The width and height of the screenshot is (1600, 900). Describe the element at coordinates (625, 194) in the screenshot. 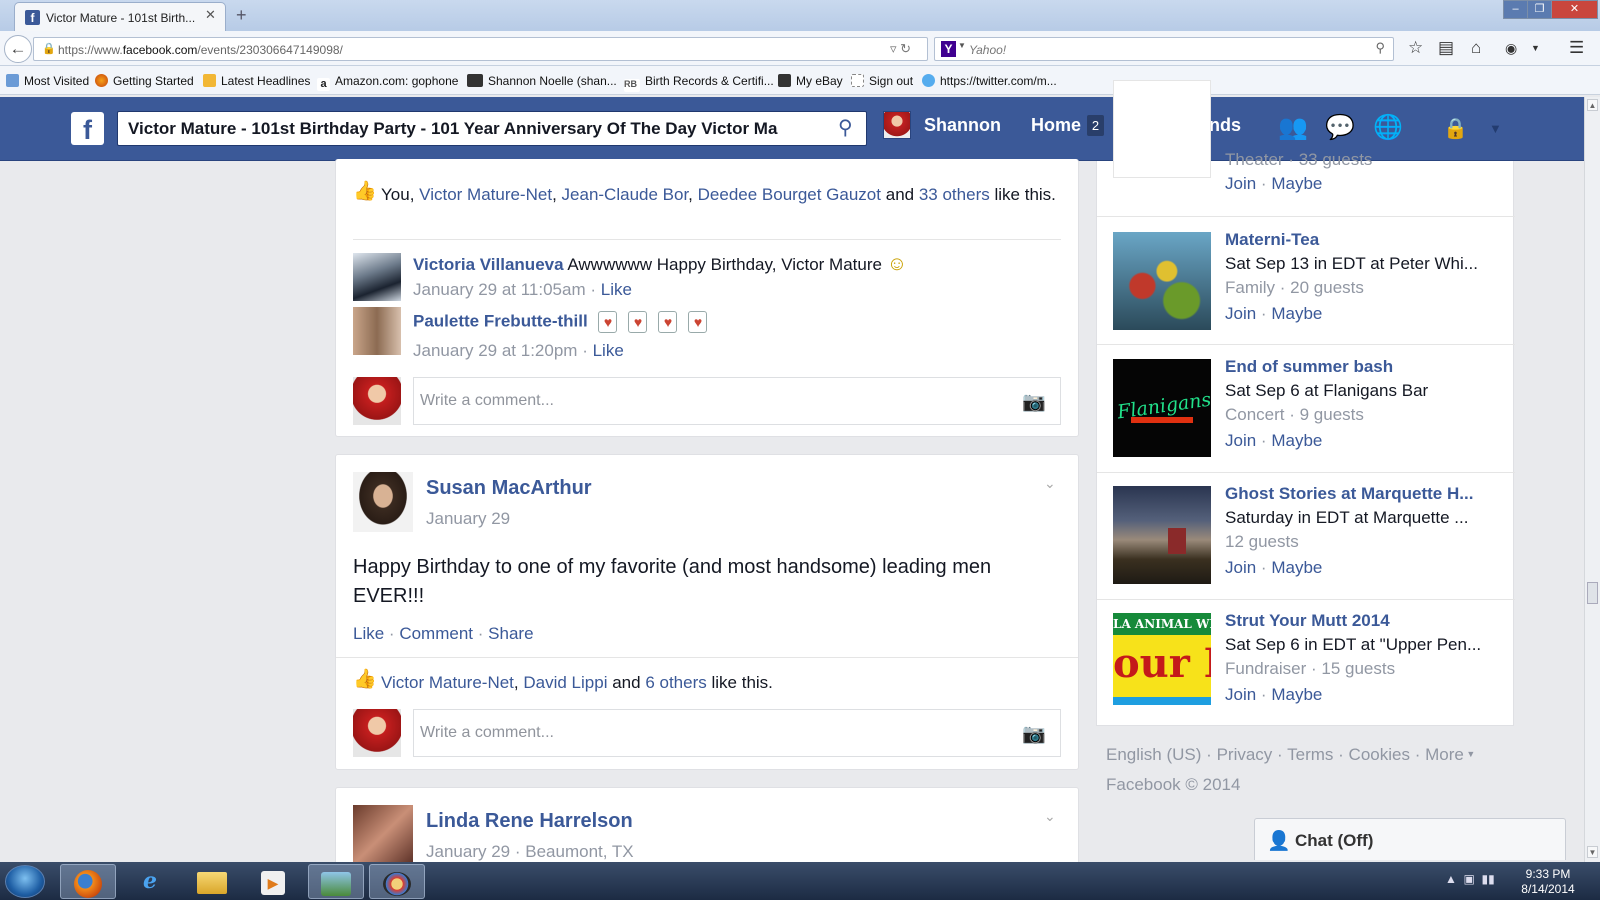

I see `liker-link: Jean-Claude Bor` at that location.